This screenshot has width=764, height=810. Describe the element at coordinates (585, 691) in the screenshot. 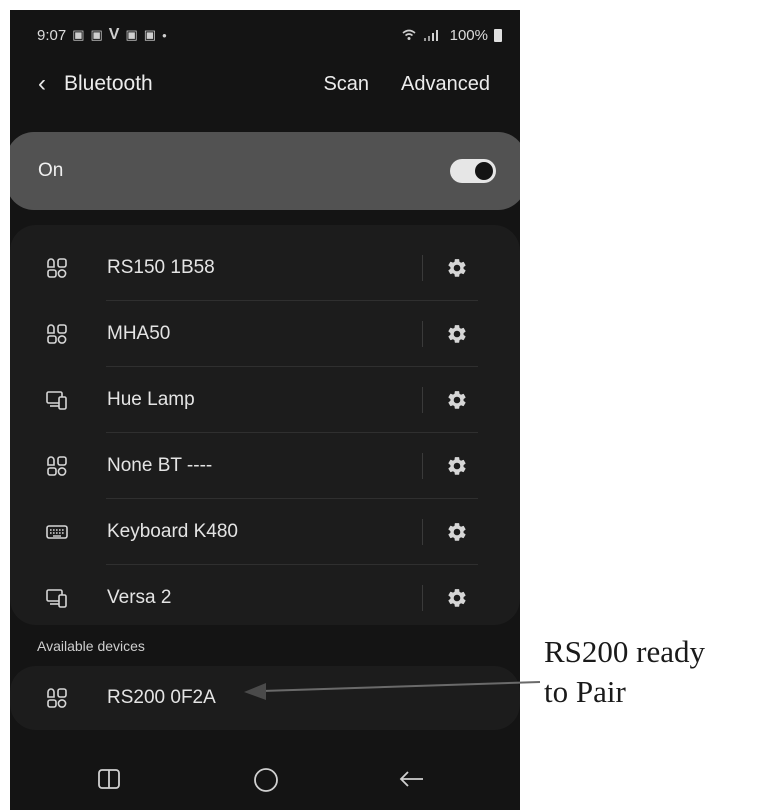

I see `annotation-line-2: to Pair` at that location.